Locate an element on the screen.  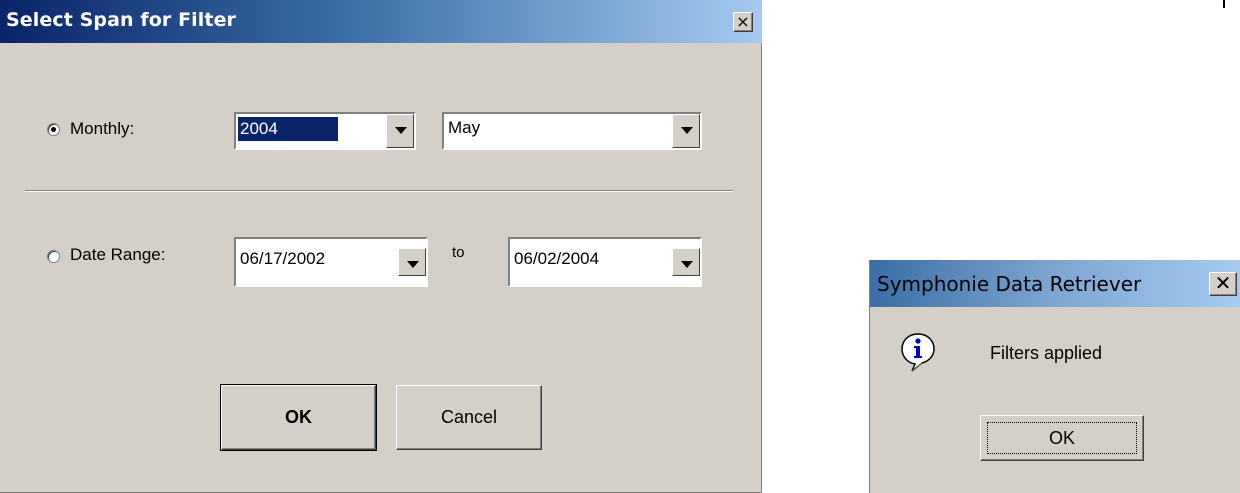
close-icon: × is located at coordinates (743, 21).